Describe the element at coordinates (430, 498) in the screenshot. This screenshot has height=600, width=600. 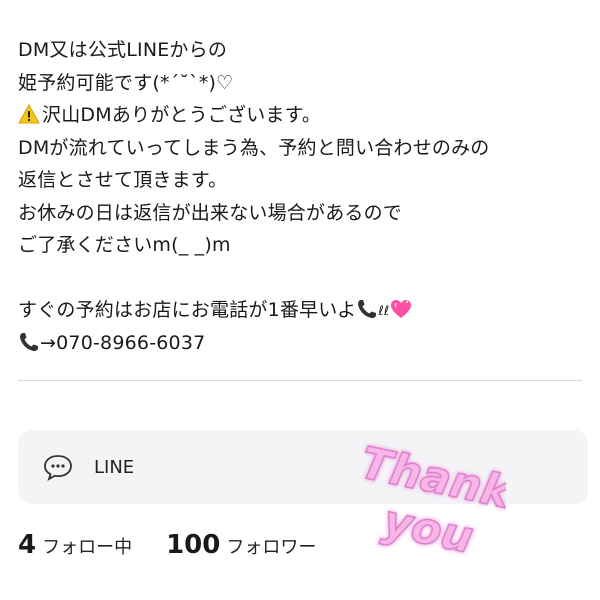
I see `thank-you-sticker: Thank you` at that location.